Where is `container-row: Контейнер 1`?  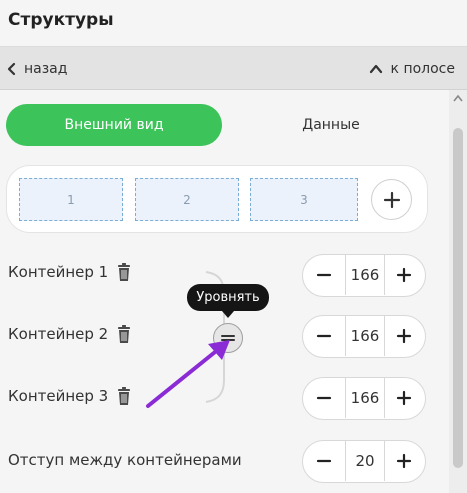 container-row: Контейнер 1 is located at coordinates (70, 272).